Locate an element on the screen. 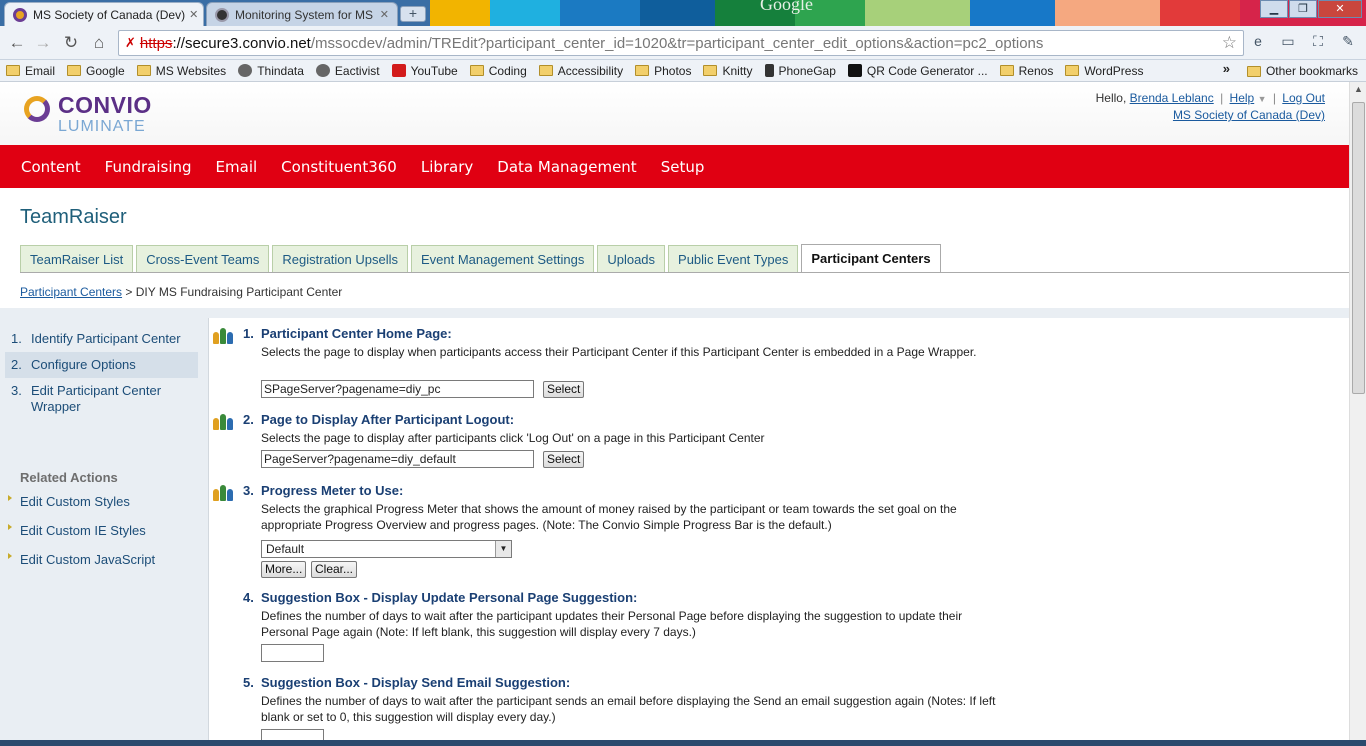  tab-teamraiser-list: TeamRaiser List is located at coordinates (77, 259).